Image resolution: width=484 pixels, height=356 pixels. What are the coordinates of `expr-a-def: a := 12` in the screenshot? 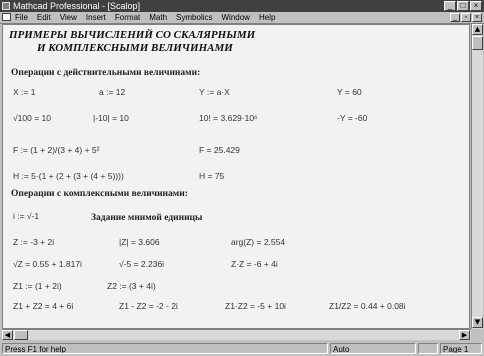 It's located at (112, 92).